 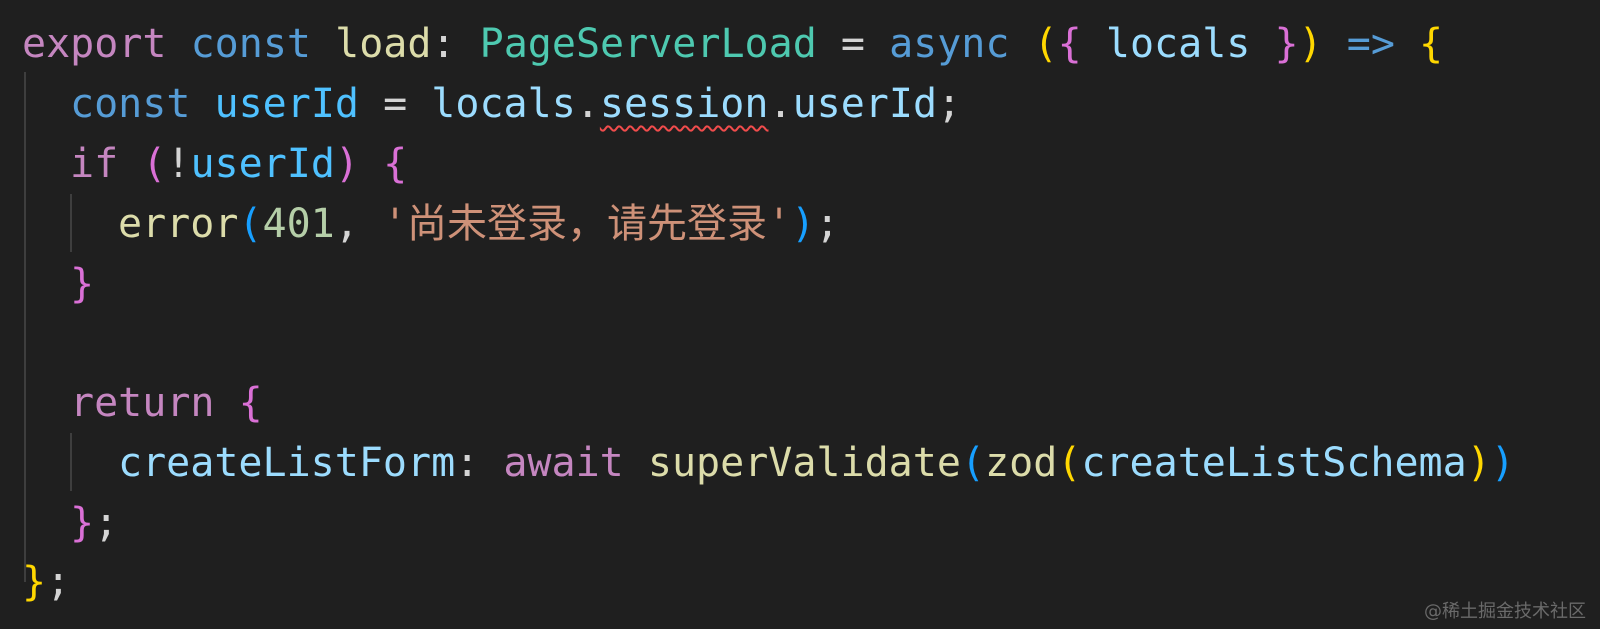 I want to click on token-function: superValidate, so click(x=804, y=463).